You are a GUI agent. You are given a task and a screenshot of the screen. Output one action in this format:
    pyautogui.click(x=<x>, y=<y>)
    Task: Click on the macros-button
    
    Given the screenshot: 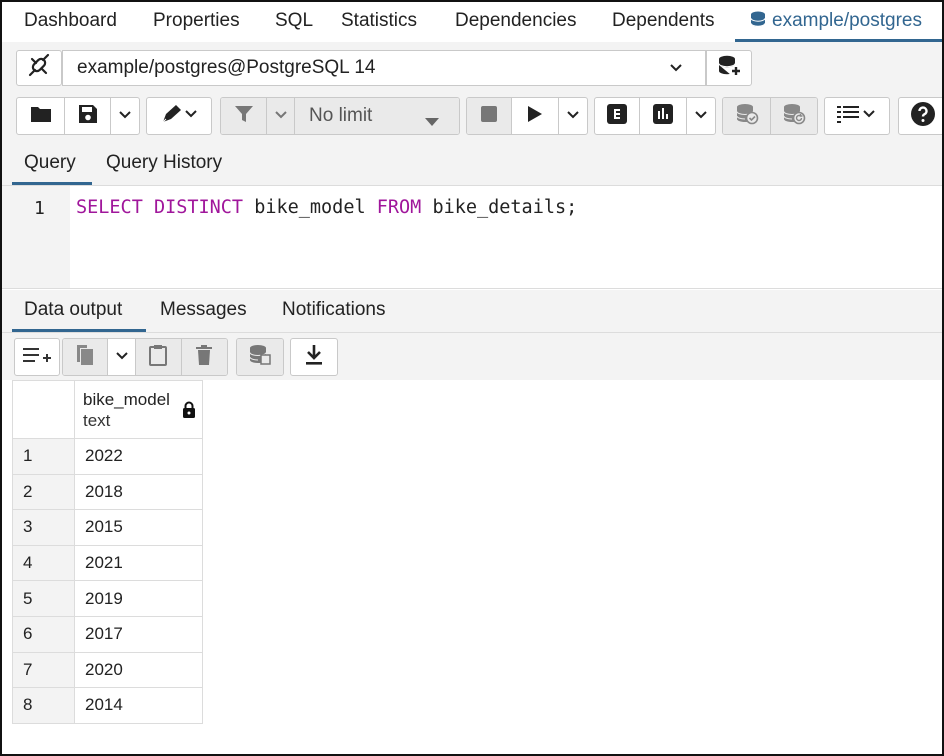 What is the action you would take?
    pyautogui.click(x=857, y=116)
    